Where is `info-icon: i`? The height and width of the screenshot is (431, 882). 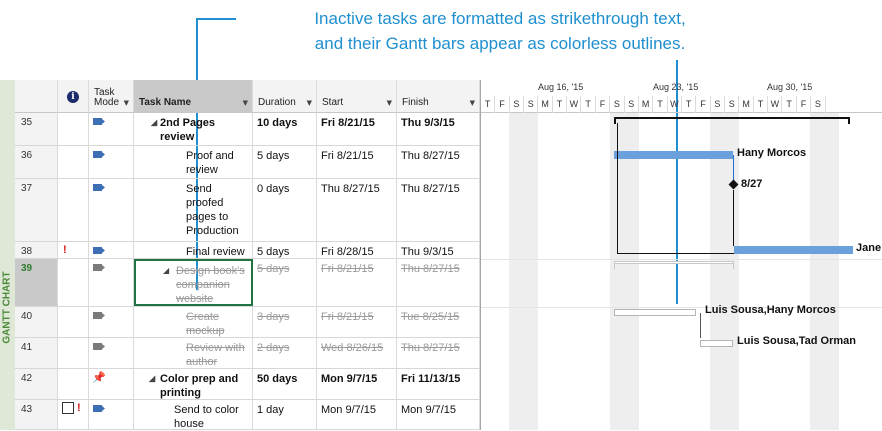
info-icon: i is located at coordinates (73, 97).